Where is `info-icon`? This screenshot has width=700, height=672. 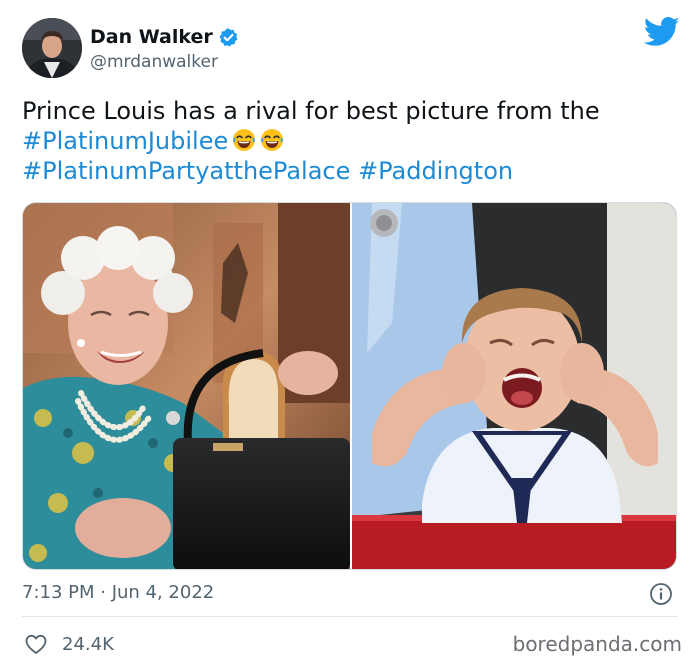
info-icon is located at coordinates (661, 594).